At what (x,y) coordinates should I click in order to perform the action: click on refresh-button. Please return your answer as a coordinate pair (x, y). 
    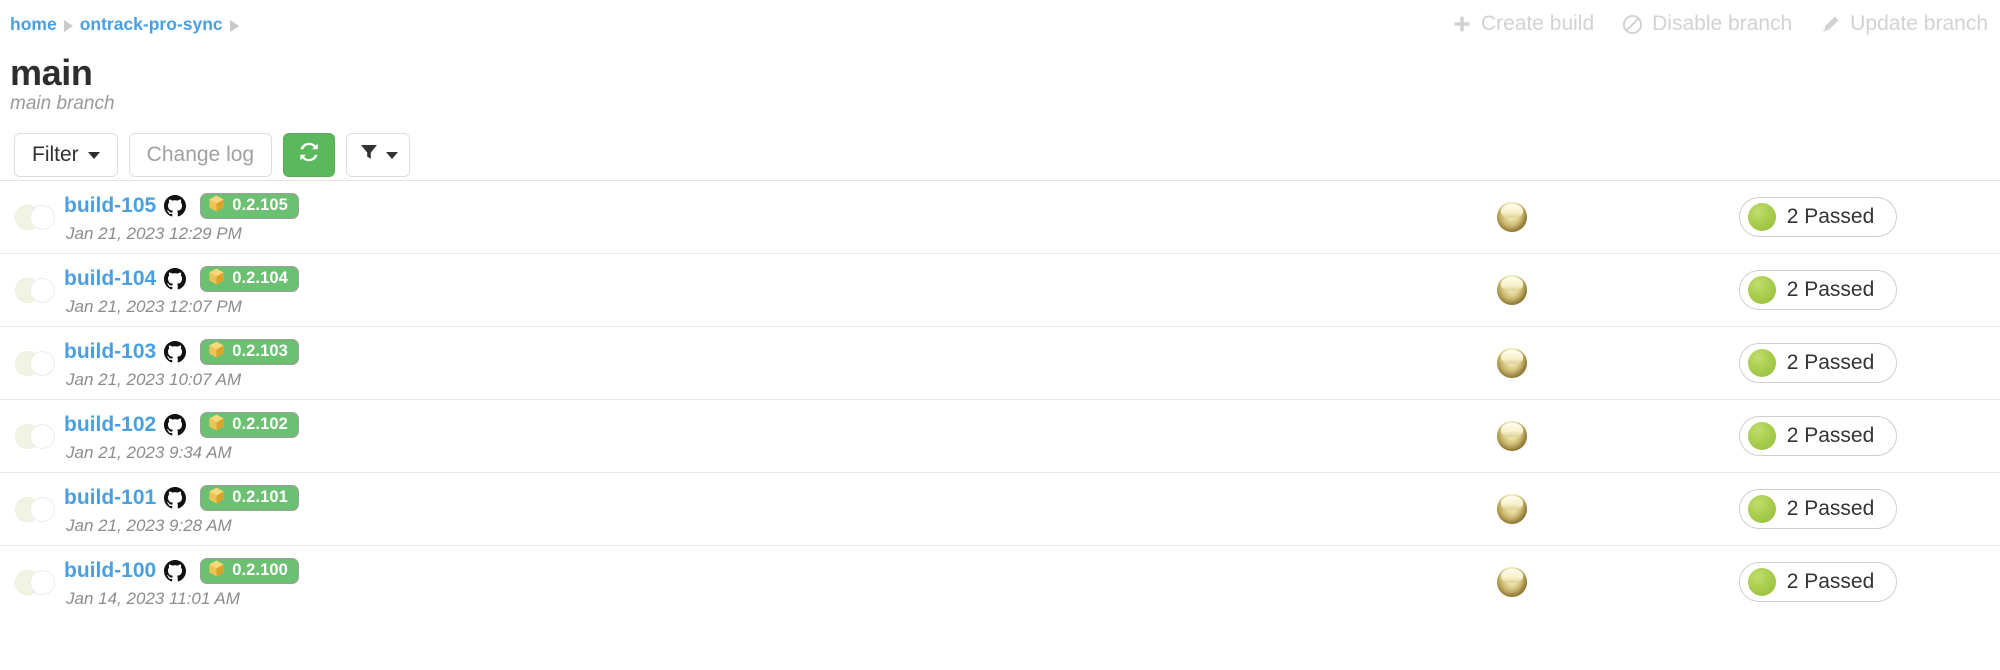
    Looking at the image, I should click on (309, 155).